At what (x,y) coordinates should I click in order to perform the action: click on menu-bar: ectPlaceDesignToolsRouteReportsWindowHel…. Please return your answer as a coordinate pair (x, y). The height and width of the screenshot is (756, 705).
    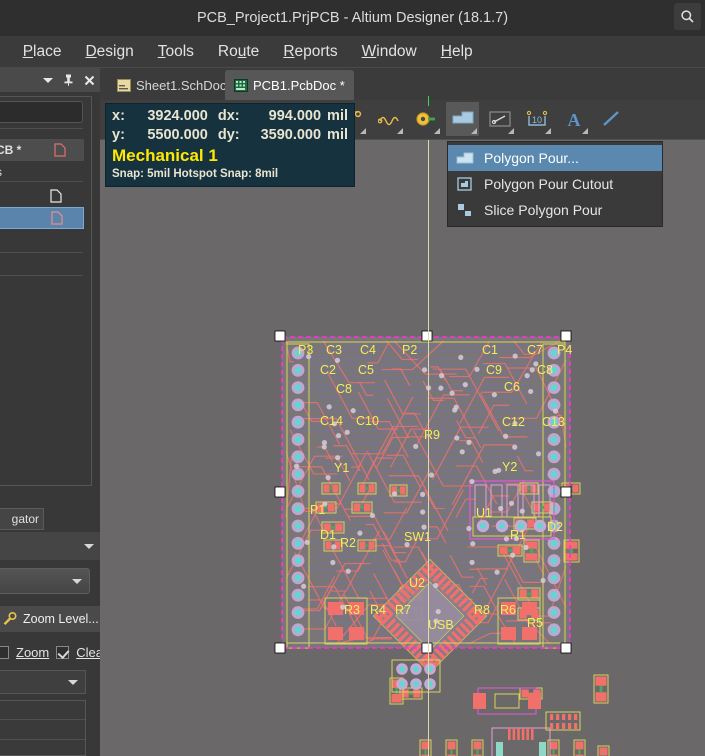
    Looking at the image, I should click on (352, 52).